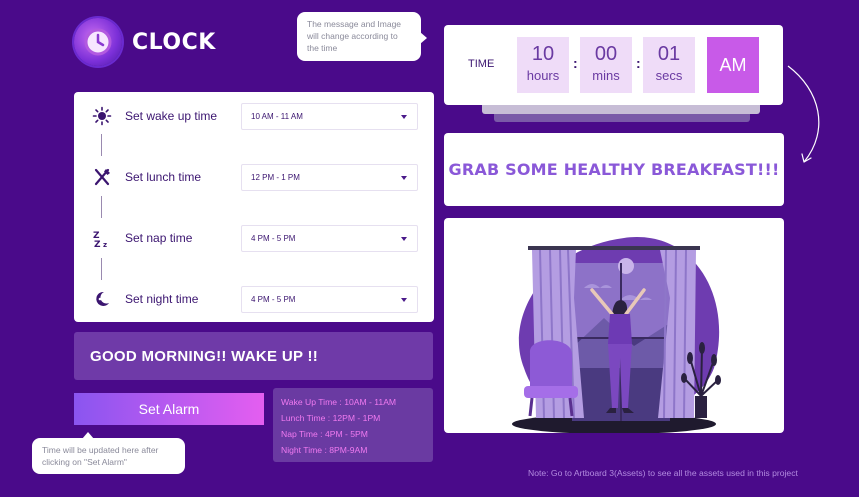  I want to click on night-time-select: 4 PM - 5 PM, so click(329, 299).